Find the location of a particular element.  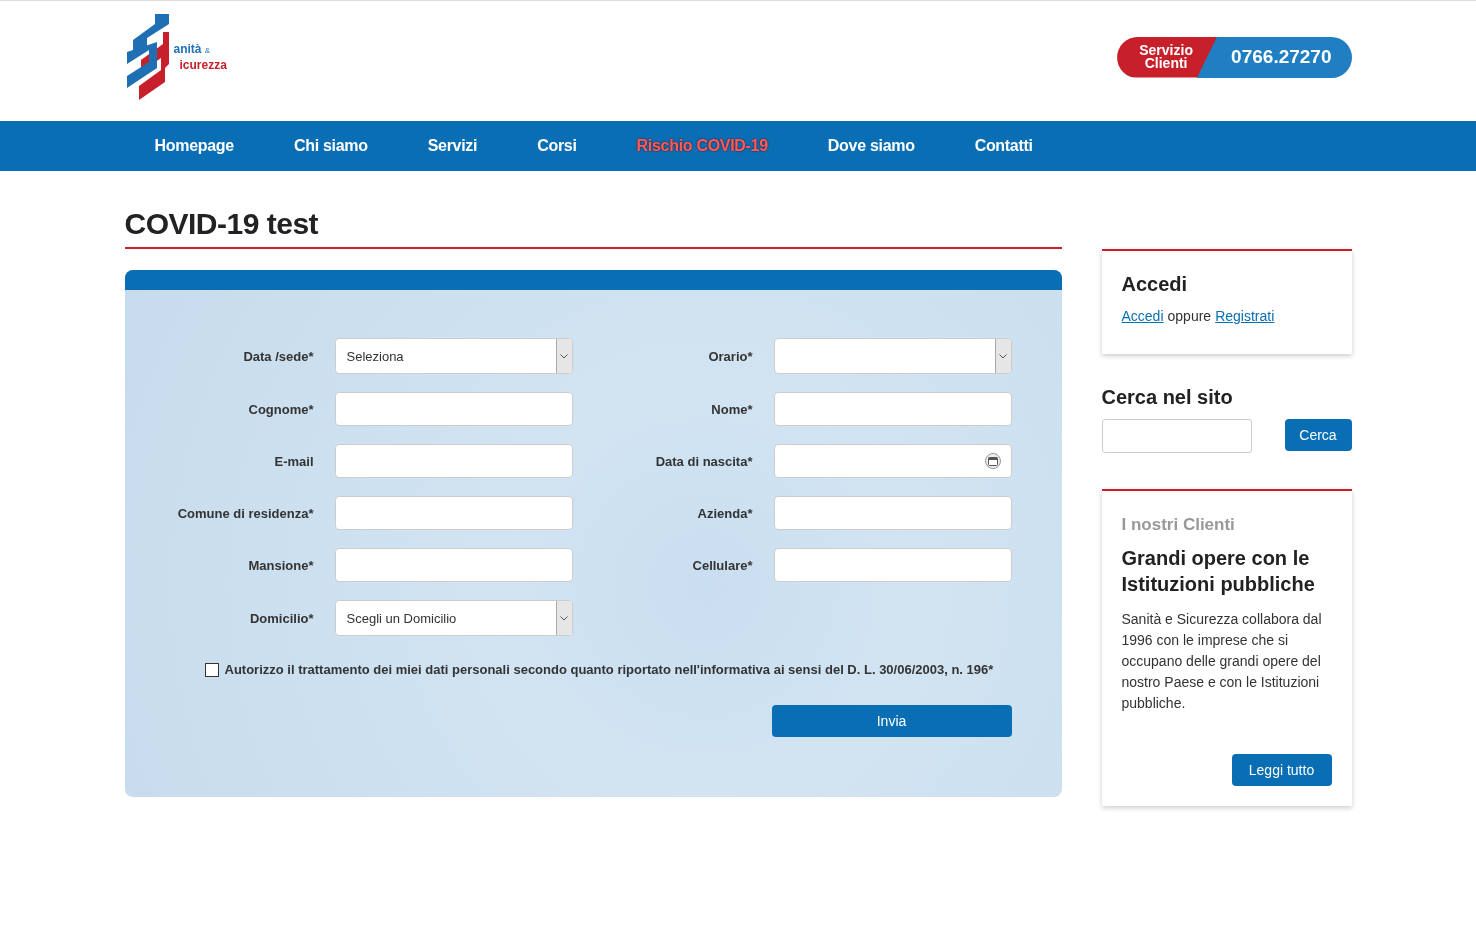

search-field is located at coordinates (1176, 436).